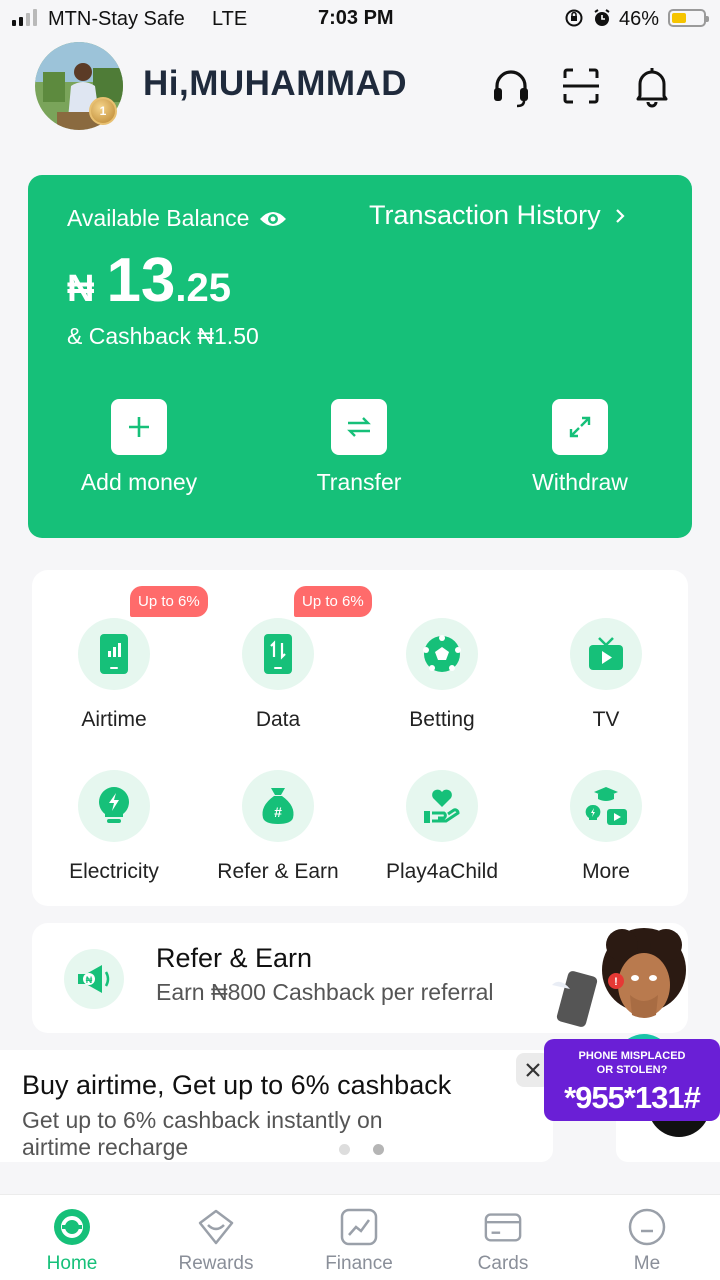 This screenshot has width=720, height=1280. Describe the element at coordinates (158, 218) in the screenshot. I see `balance-label: Available Balance` at that location.